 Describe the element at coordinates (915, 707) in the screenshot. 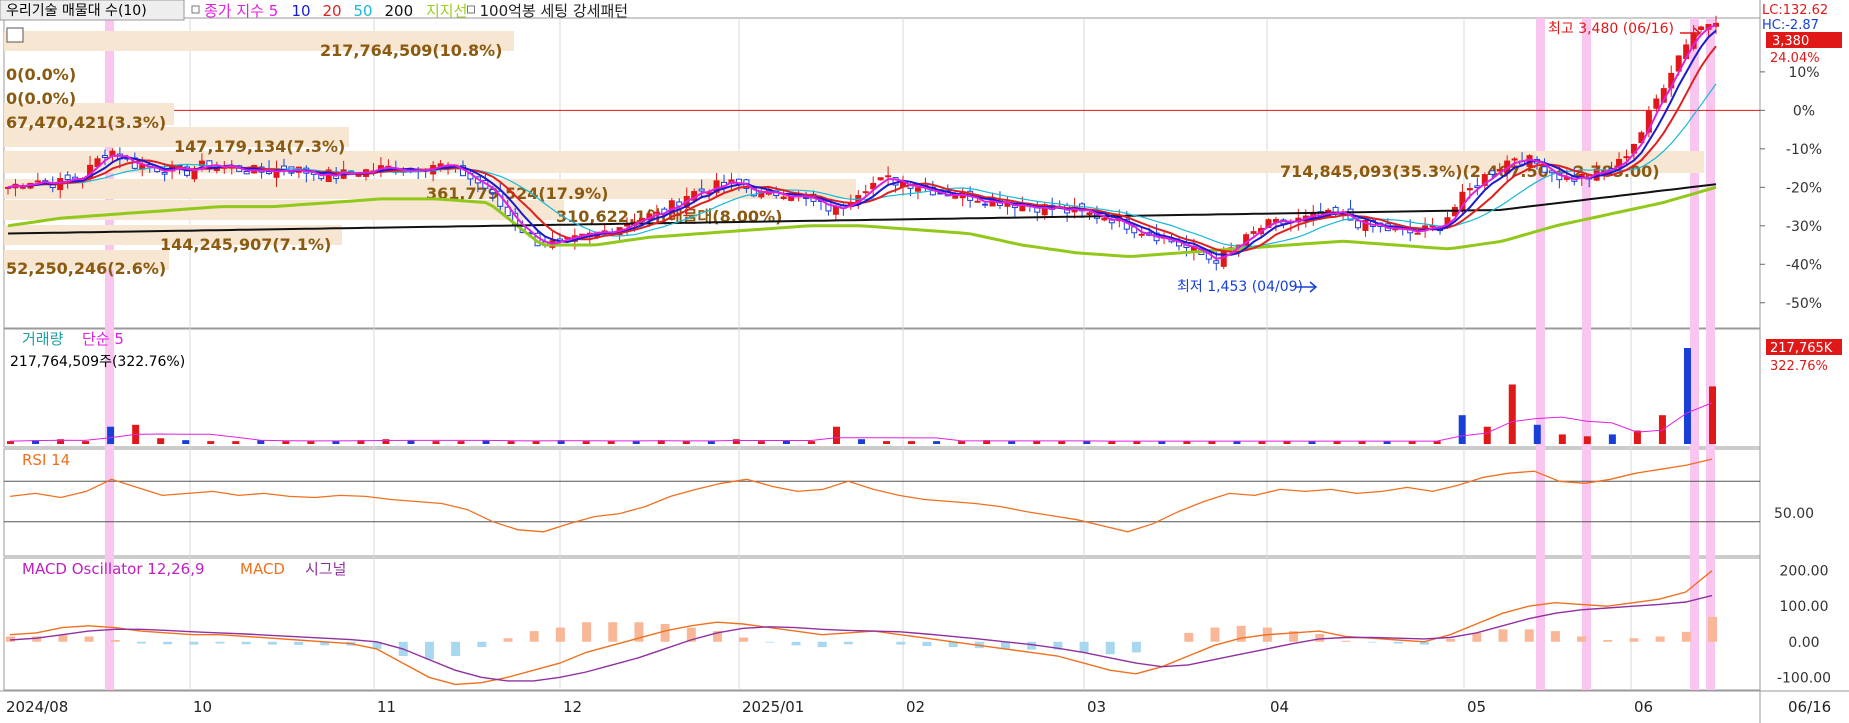

I see `x-tick-label: 02` at that location.